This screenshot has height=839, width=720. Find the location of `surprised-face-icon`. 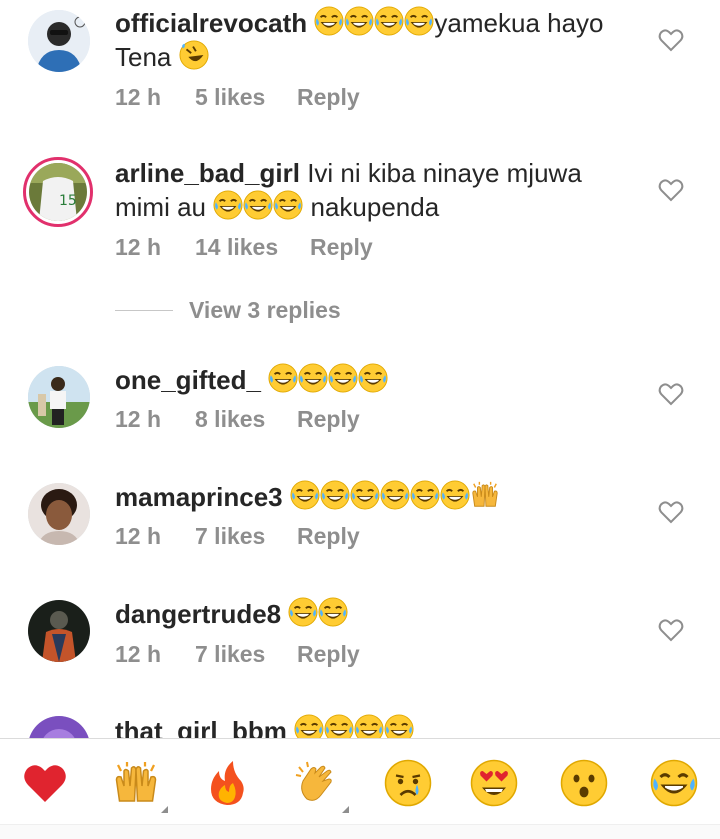

surprised-face-icon is located at coordinates (584, 783).